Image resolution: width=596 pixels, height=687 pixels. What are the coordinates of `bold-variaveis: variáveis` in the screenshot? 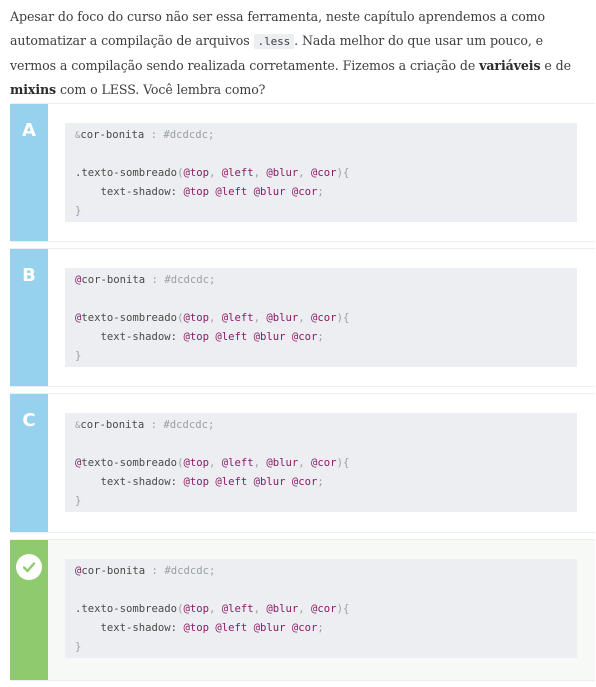 It's located at (510, 65).